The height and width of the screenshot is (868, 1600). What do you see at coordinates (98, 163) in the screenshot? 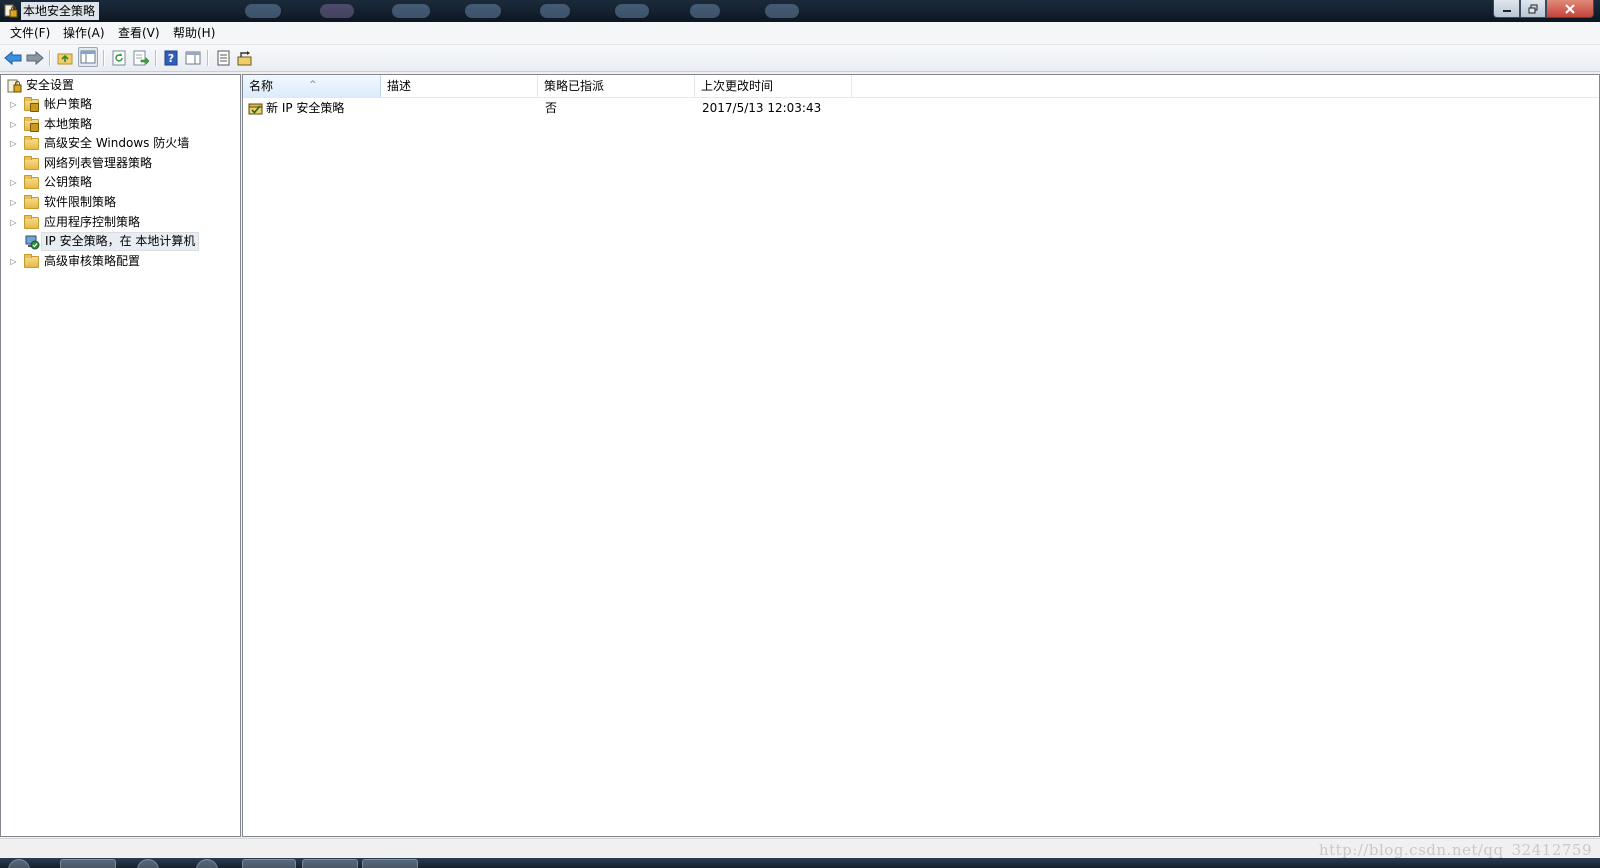
I see `tree-item-label: 网络列表管理器策略` at bounding box center [98, 163].